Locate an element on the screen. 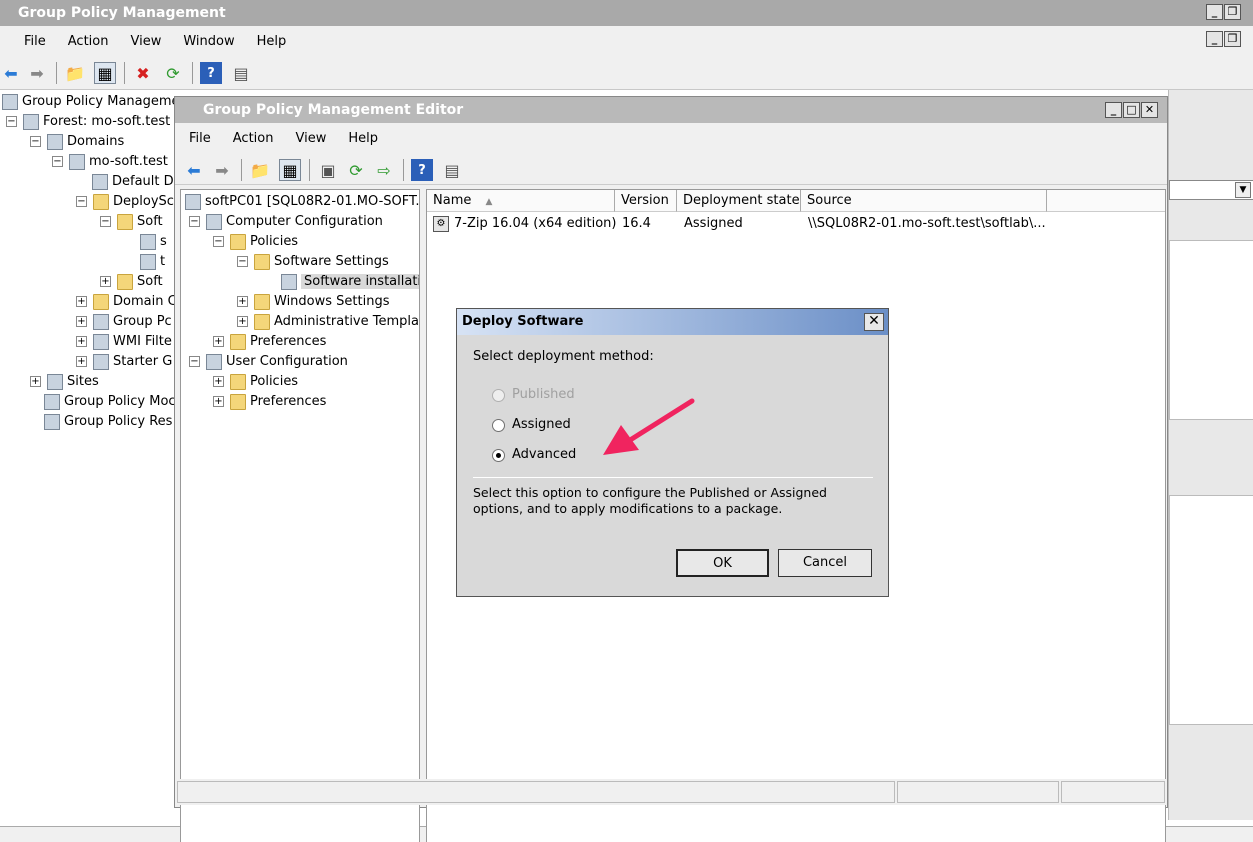  properties-icon: ▣ is located at coordinates (328, 170).